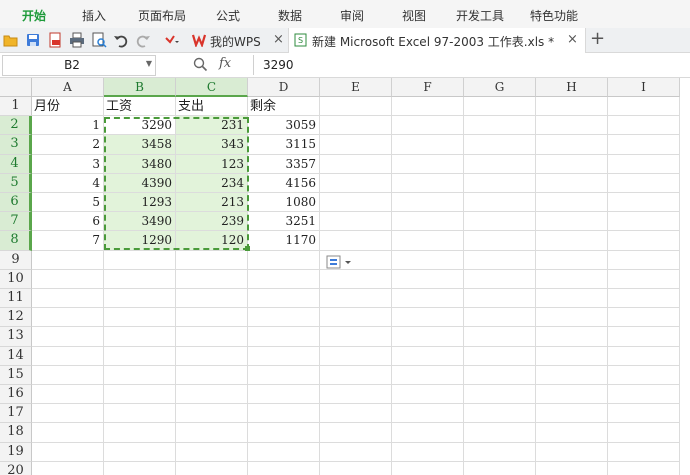  What do you see at coordinates (16, 356) in the screenshot?
I see `row-header-14: 14` at bounding box center [16, 356].